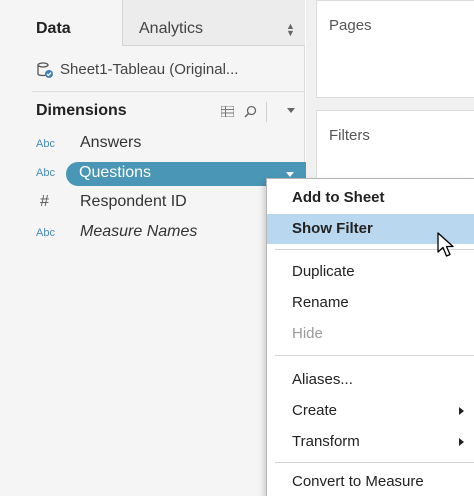 The width and height of the screenshot is (474, 496). Describe the element at coordinates (139, 231) in the screenshot. I see `field-name: Measure Names` at that location.